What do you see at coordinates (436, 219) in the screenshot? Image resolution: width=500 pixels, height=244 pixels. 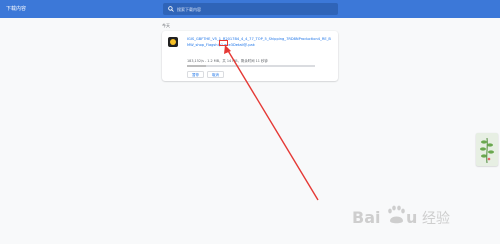 I see `svg-text: 经验` at bounding box center [436, 219].